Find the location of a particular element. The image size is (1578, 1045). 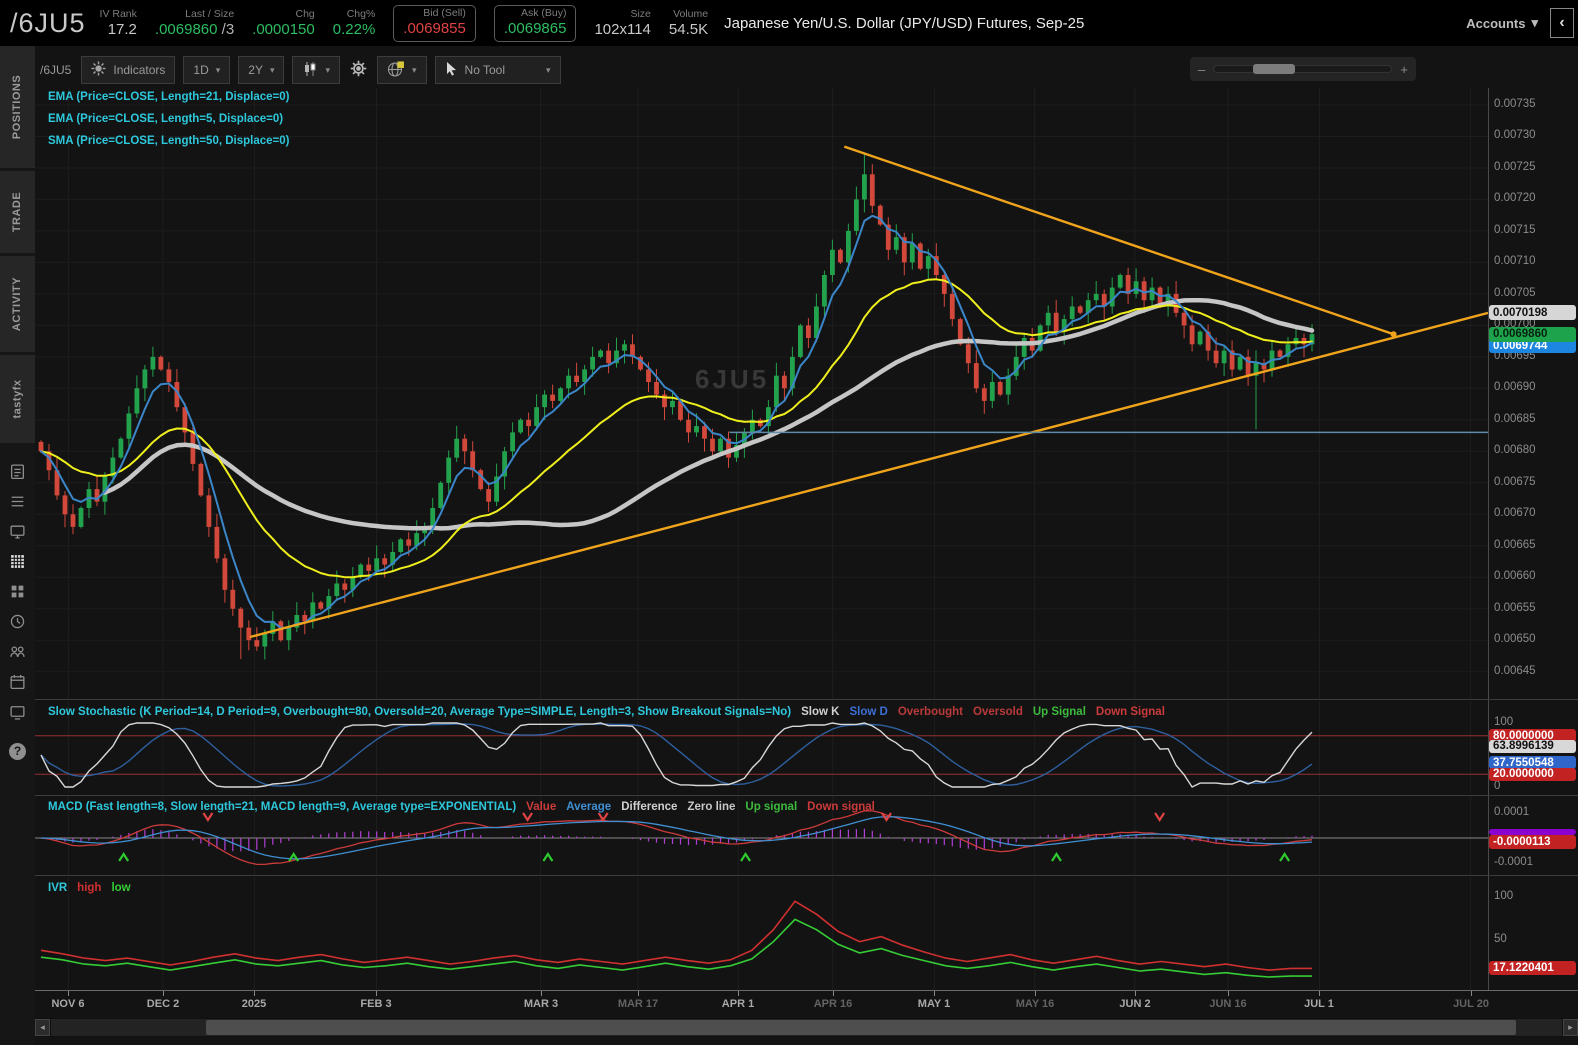

candlestick-chart-icon is located at coordinates (310, 70).